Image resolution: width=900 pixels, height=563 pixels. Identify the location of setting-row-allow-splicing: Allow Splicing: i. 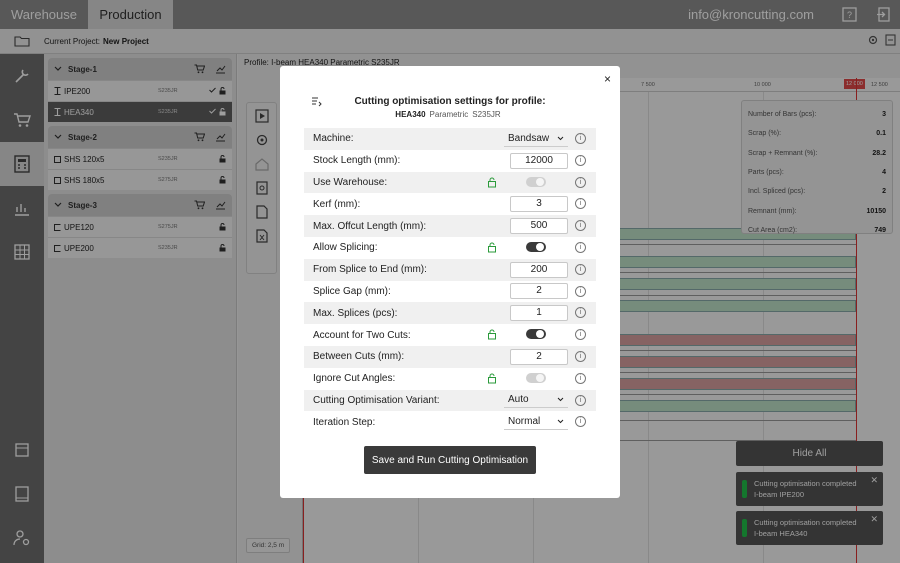
(450, 248).